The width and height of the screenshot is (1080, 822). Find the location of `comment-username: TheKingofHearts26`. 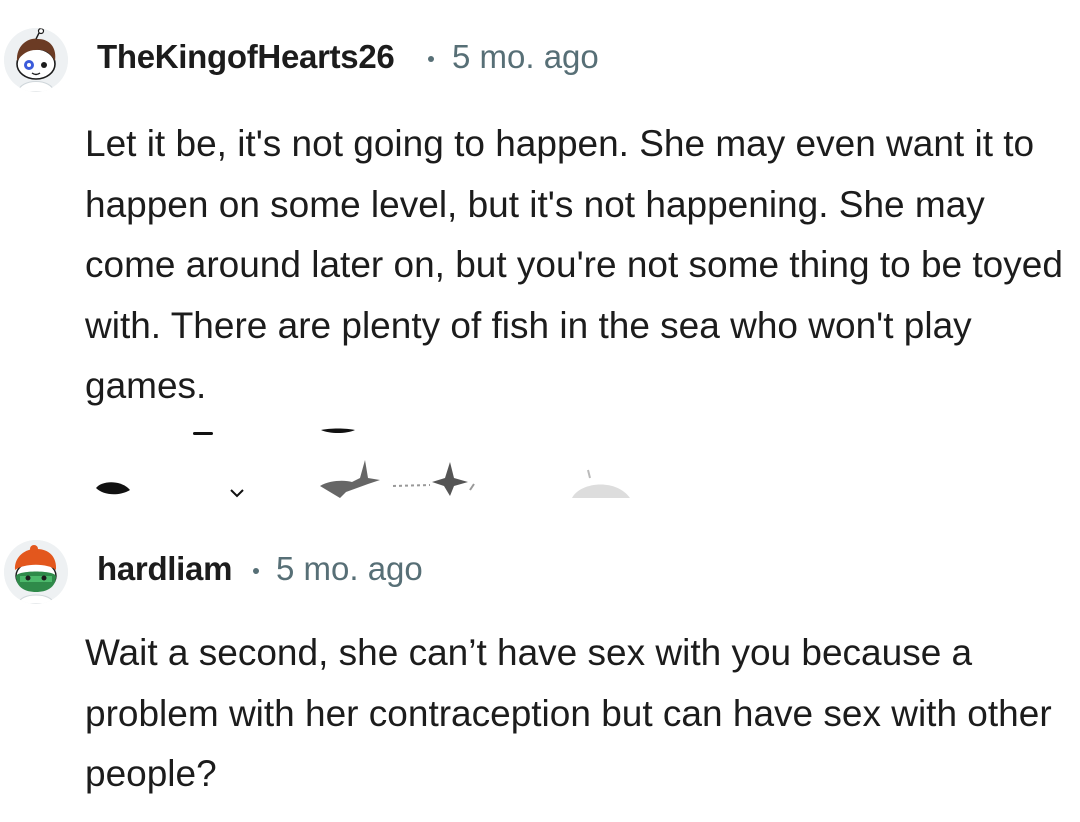

comment-username: TheKingofHearts26 is located at coordinates (246, 57).